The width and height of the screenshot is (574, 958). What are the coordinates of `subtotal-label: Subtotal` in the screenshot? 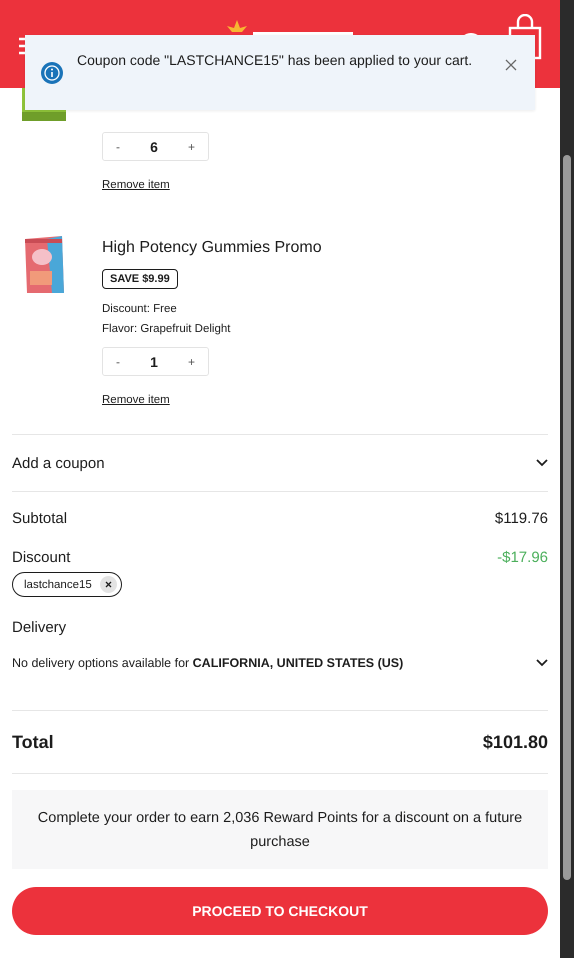 It's located at (40, 518).